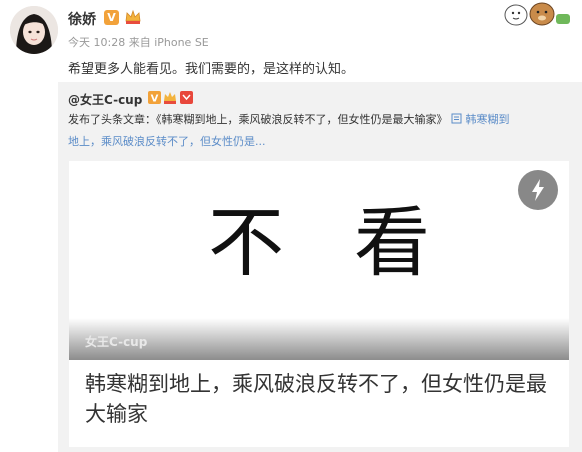 The width and height of the screenshot is (582, 452). I want to click on article-title: 韩寒糊到地上，乘风破浪反转不了，但女性仍是最大输家, so click(323, 399).